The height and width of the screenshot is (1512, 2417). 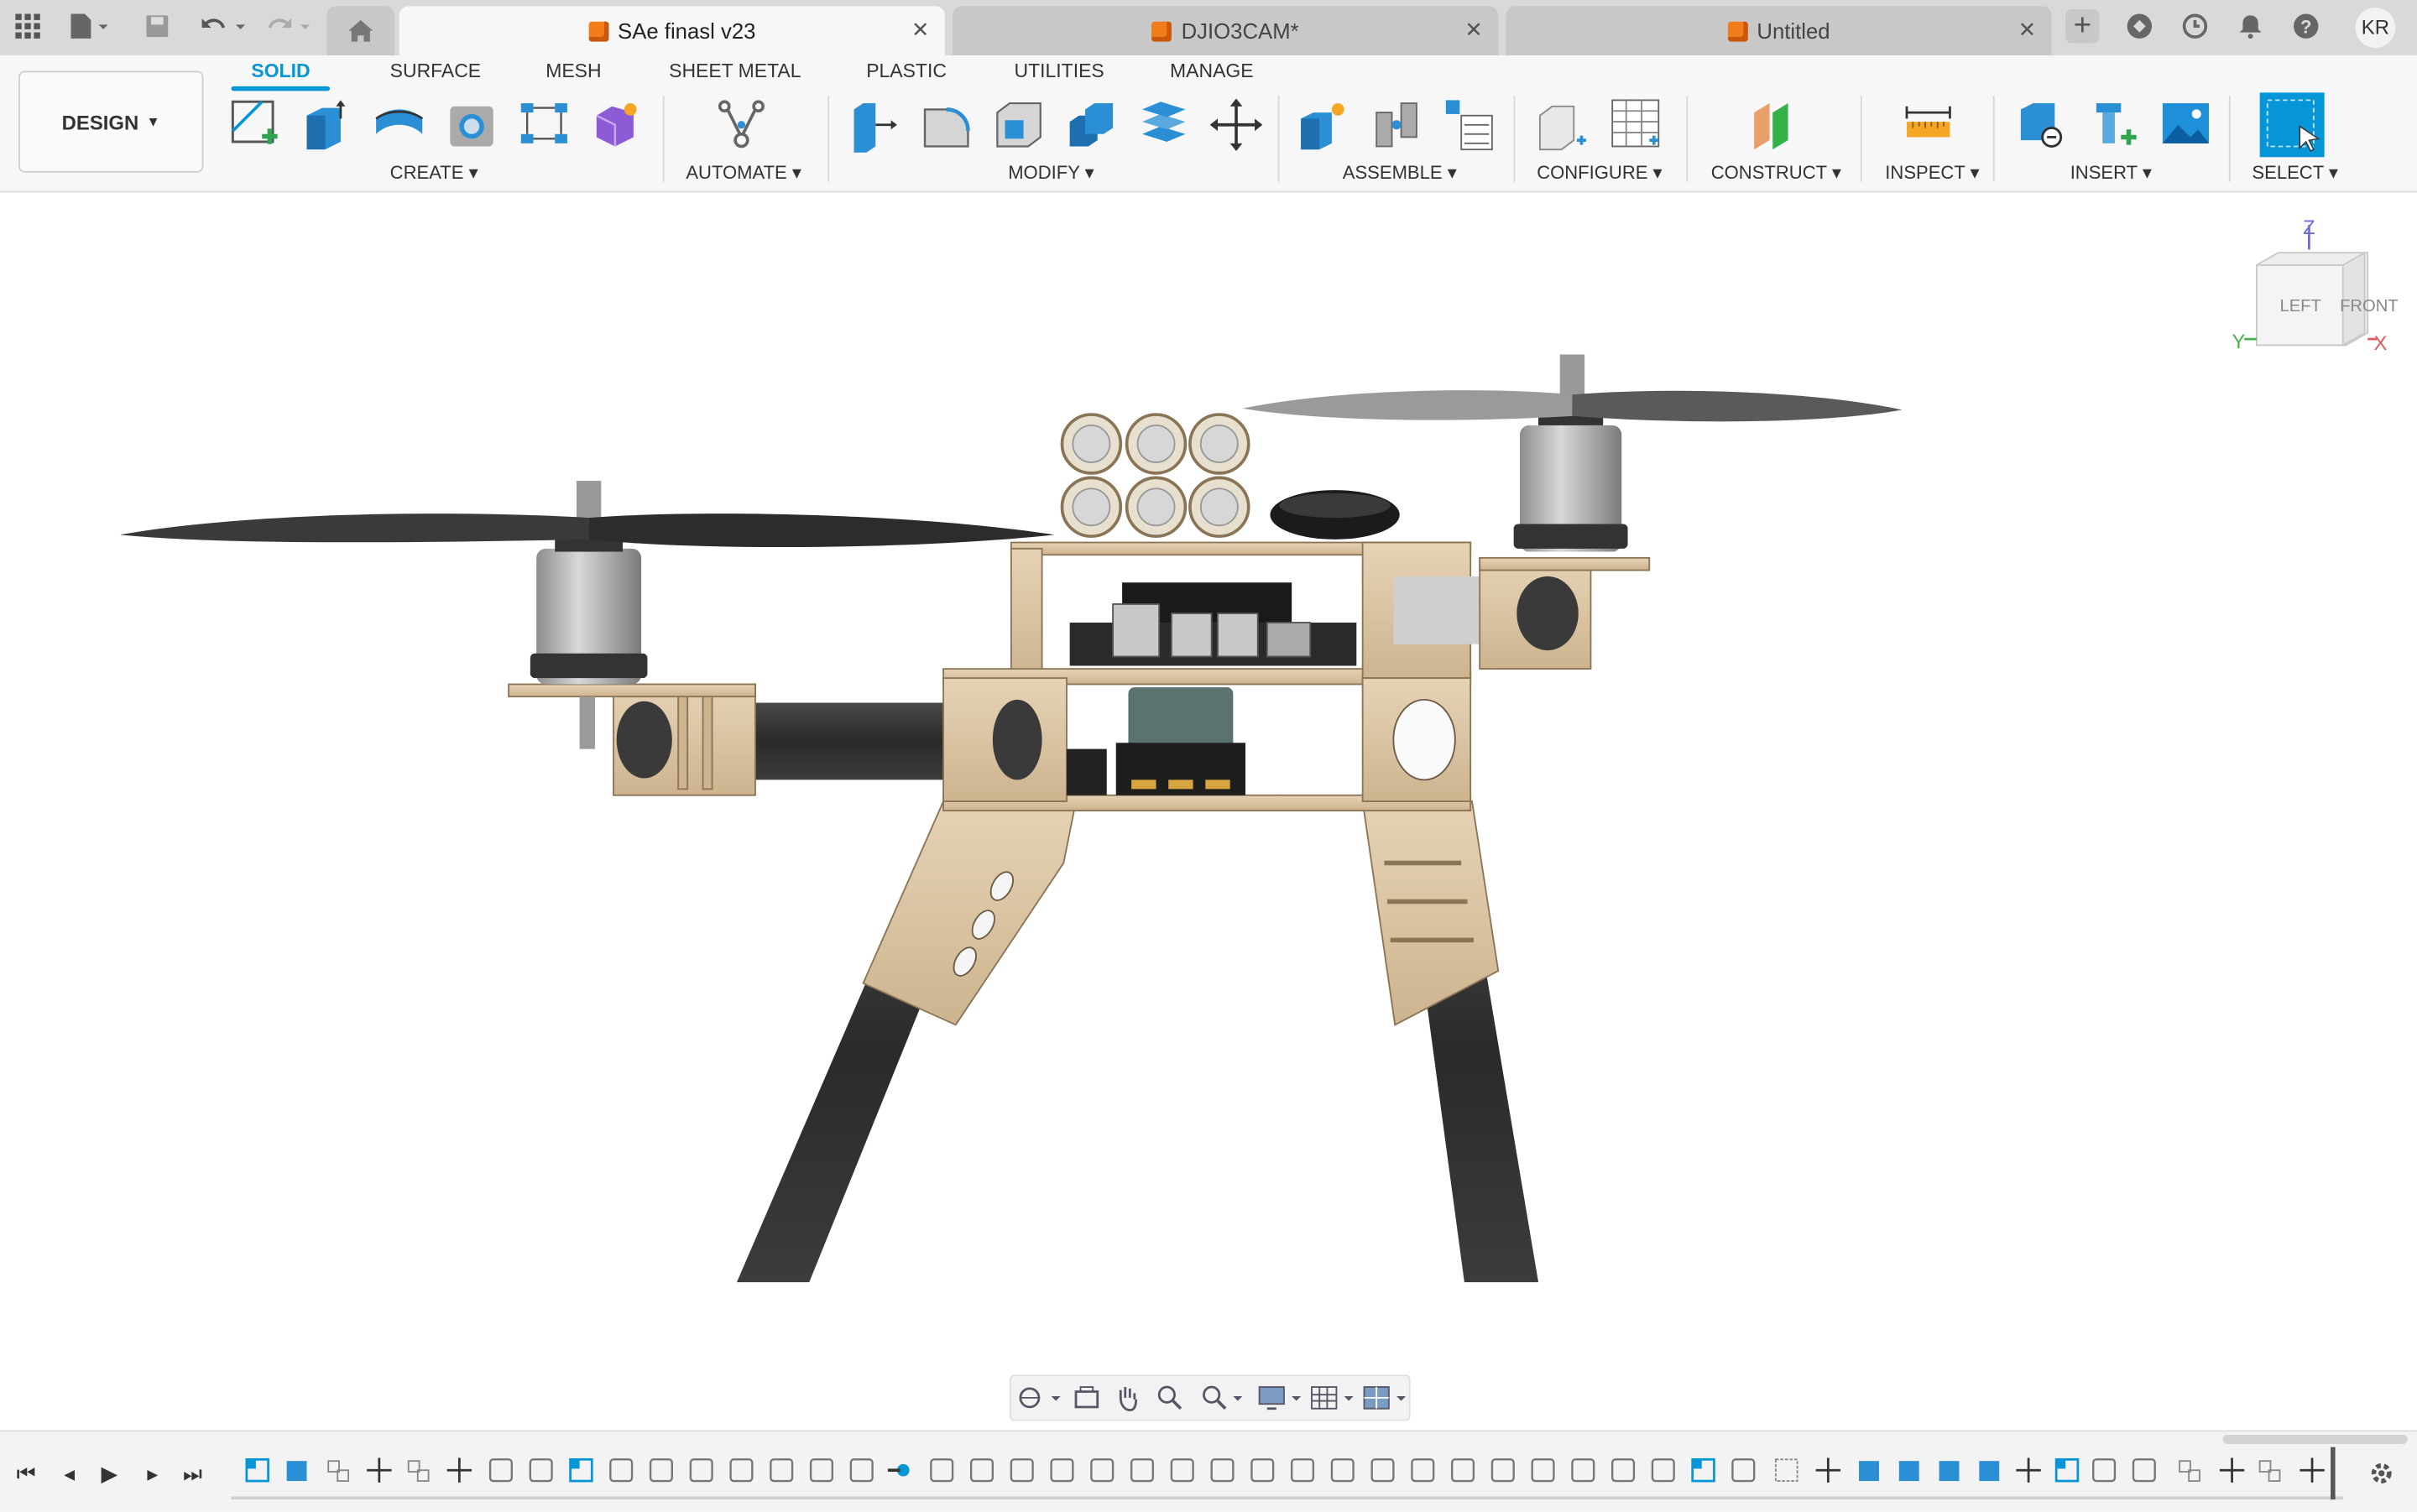 I want to click on press-pull-icon, so click(x=874, y=125).